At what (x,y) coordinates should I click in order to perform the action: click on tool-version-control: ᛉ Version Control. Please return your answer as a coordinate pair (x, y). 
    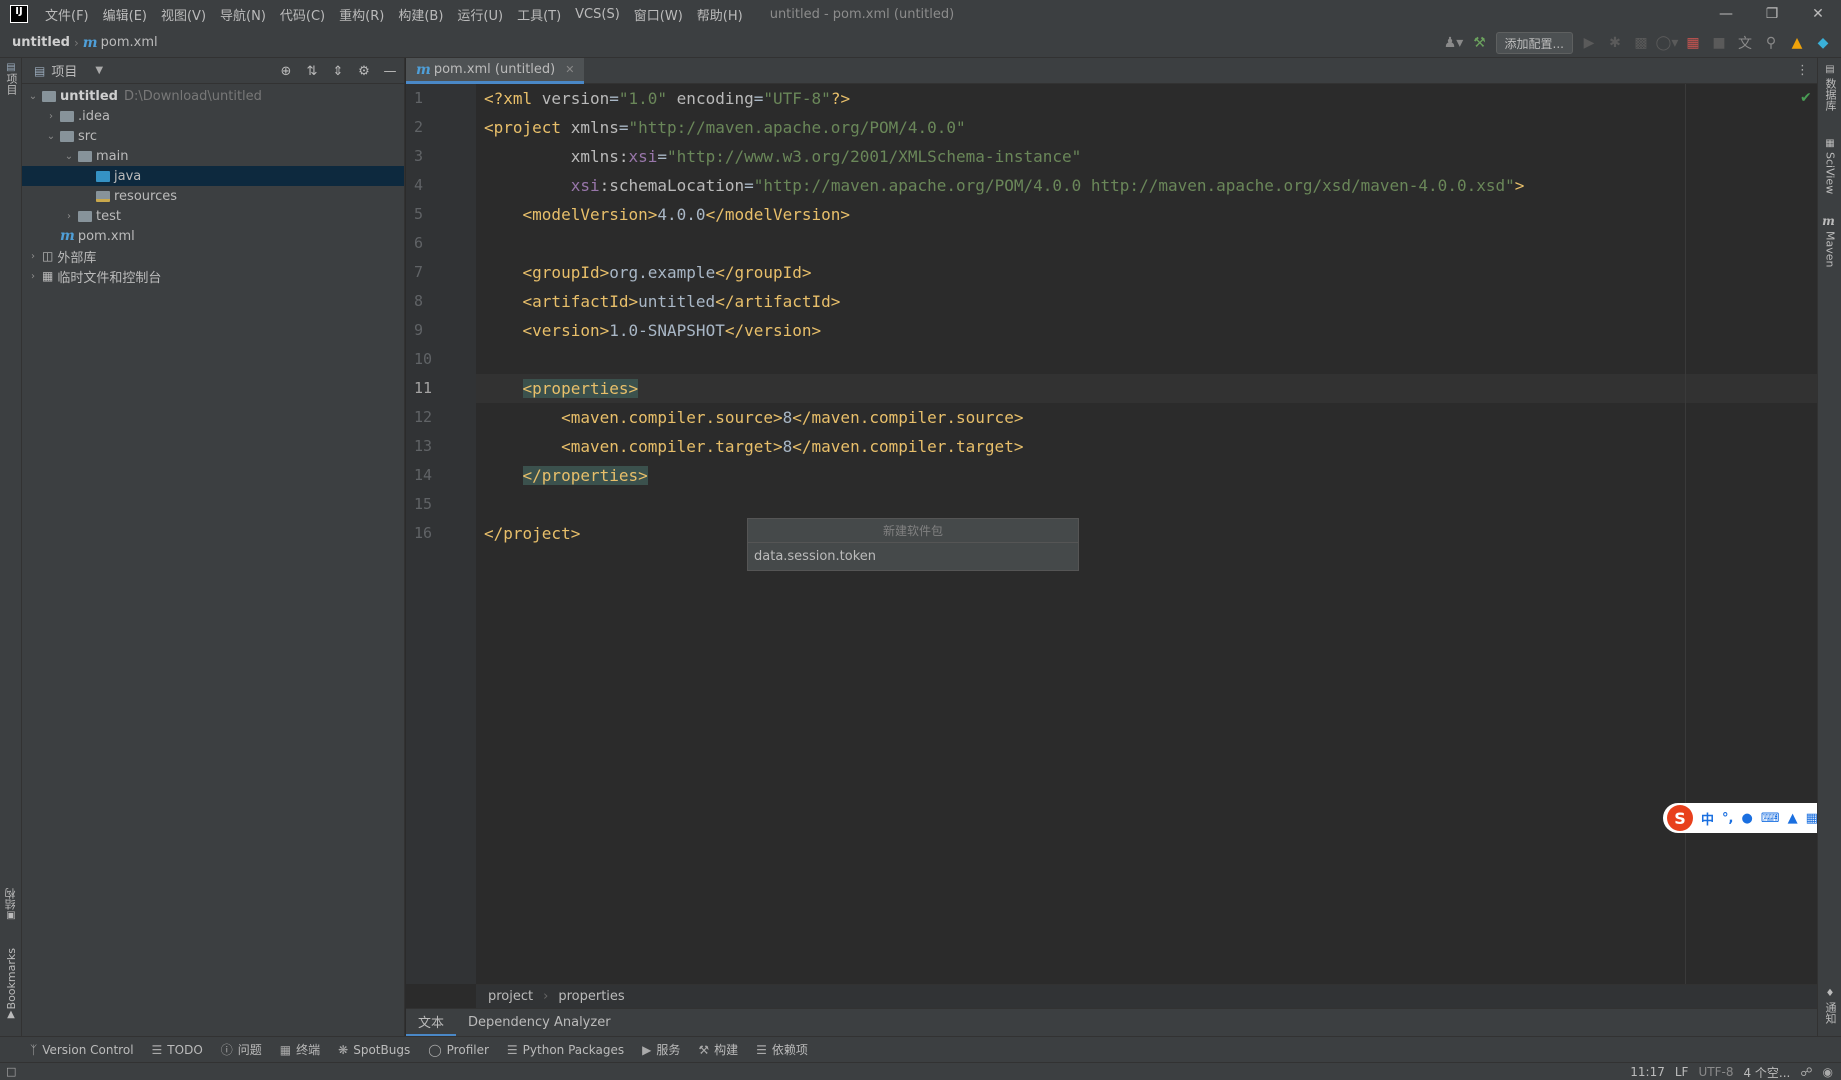
    Looking at the image, I should click on (82, 1050).